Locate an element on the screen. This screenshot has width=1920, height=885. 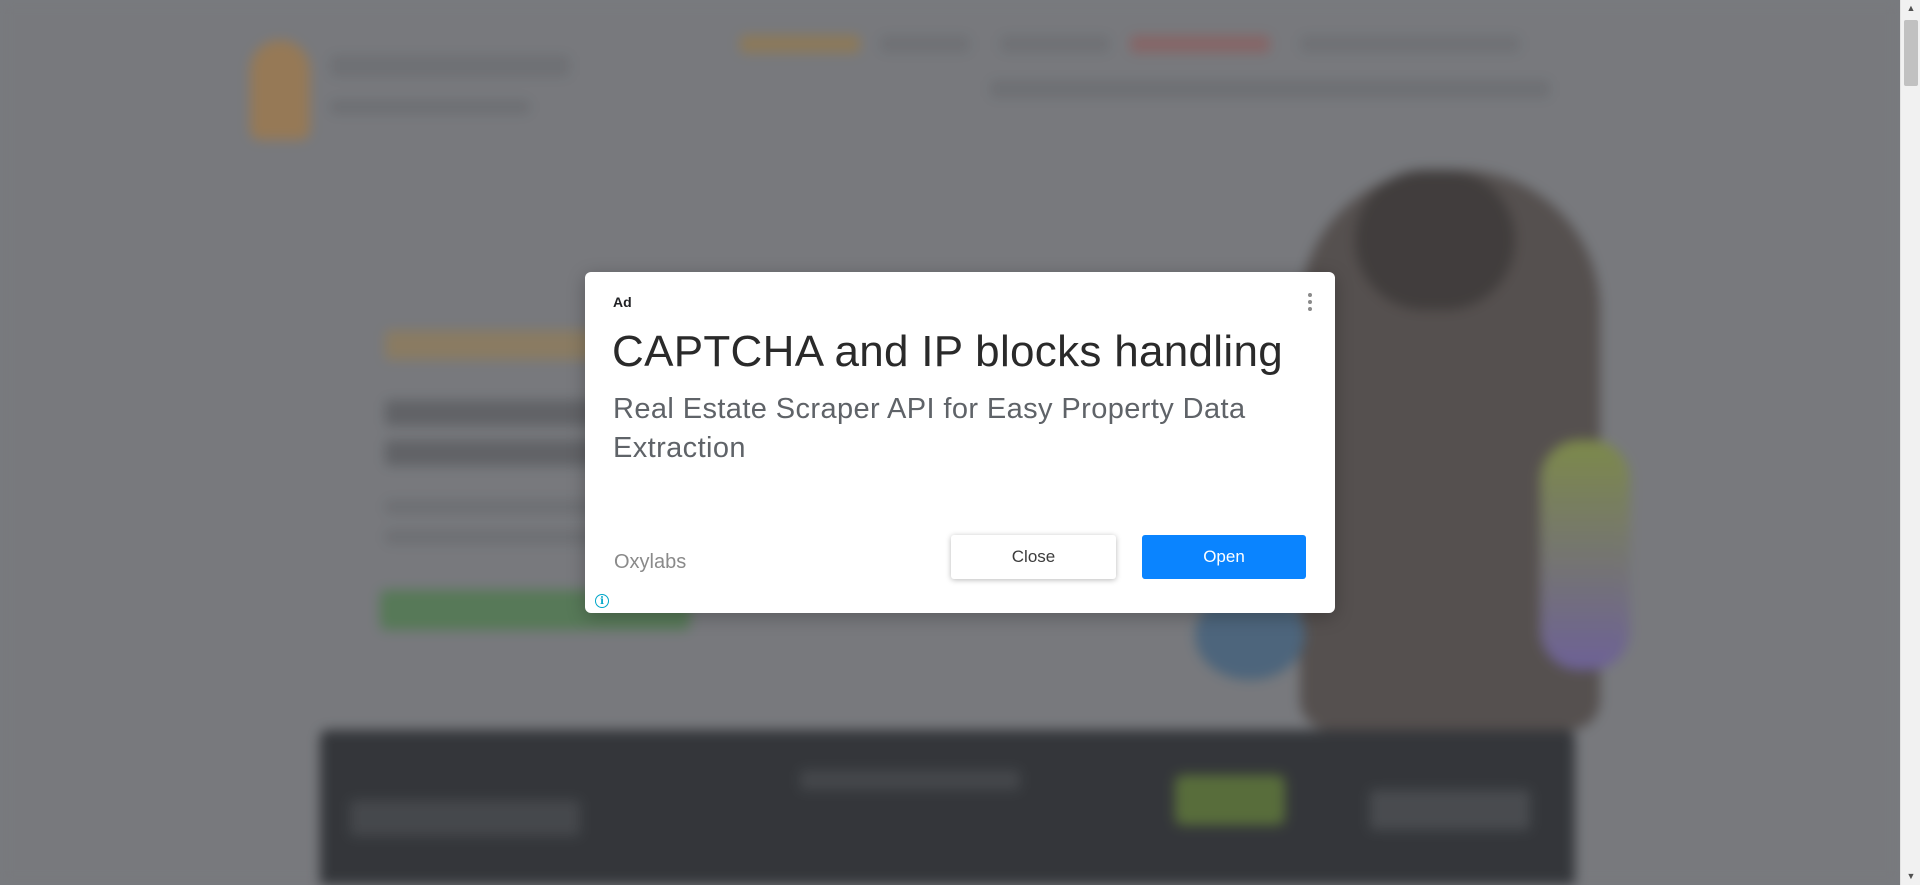
more-vertical-icon is located at coordinates (1310, 302).